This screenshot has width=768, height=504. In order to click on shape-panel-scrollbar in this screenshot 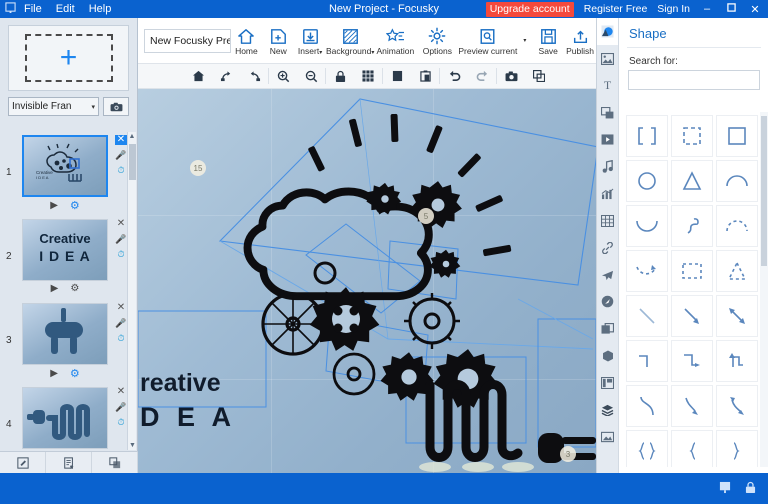, I will do `click(764, 289)`.